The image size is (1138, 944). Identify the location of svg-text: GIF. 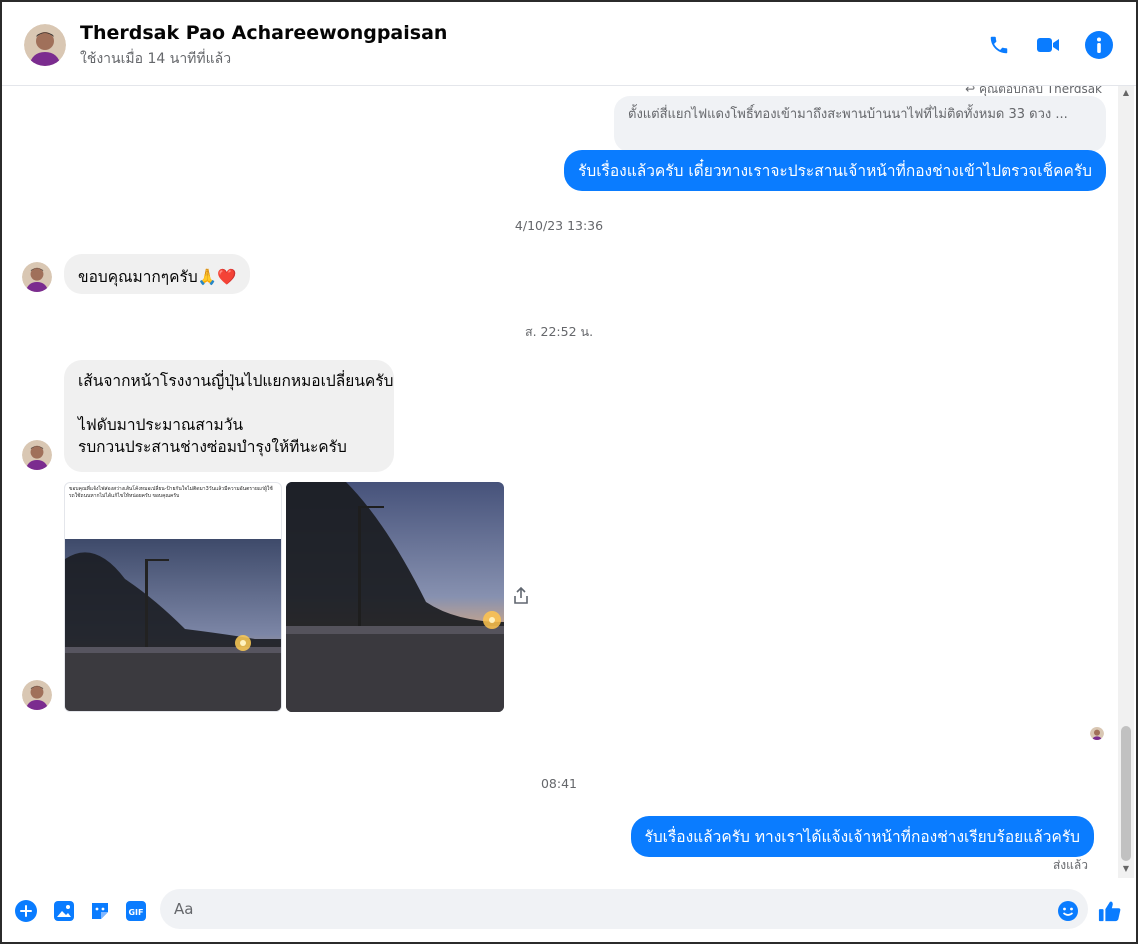
(135, 912).